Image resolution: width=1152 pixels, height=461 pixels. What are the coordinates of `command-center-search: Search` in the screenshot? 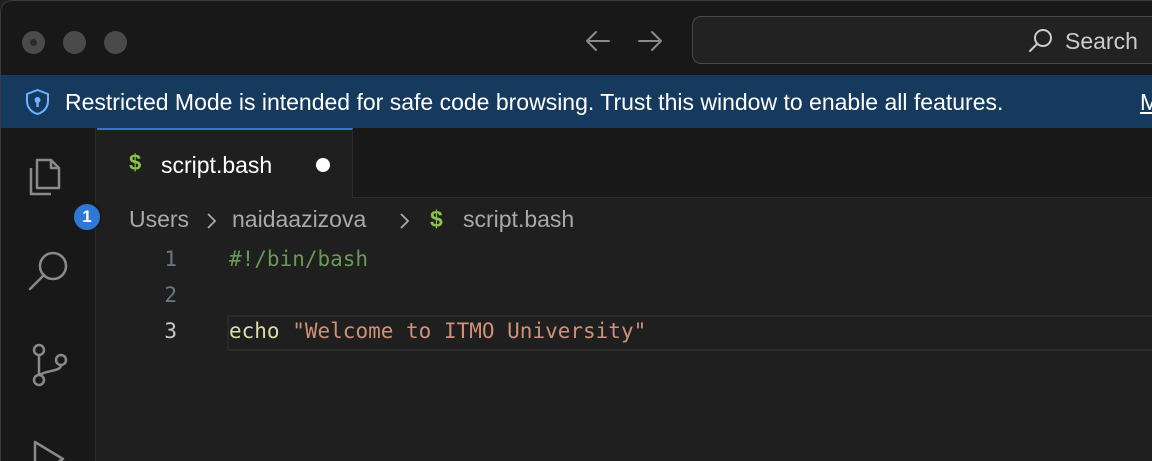 It's located at (922, 40).